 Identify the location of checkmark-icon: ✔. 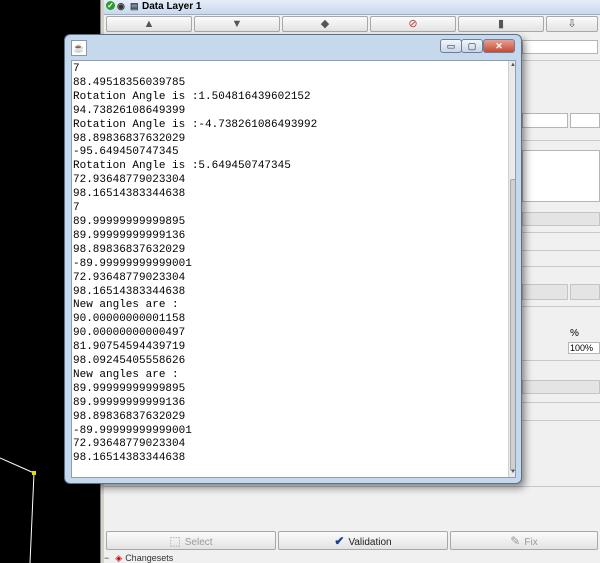
(339, 541).